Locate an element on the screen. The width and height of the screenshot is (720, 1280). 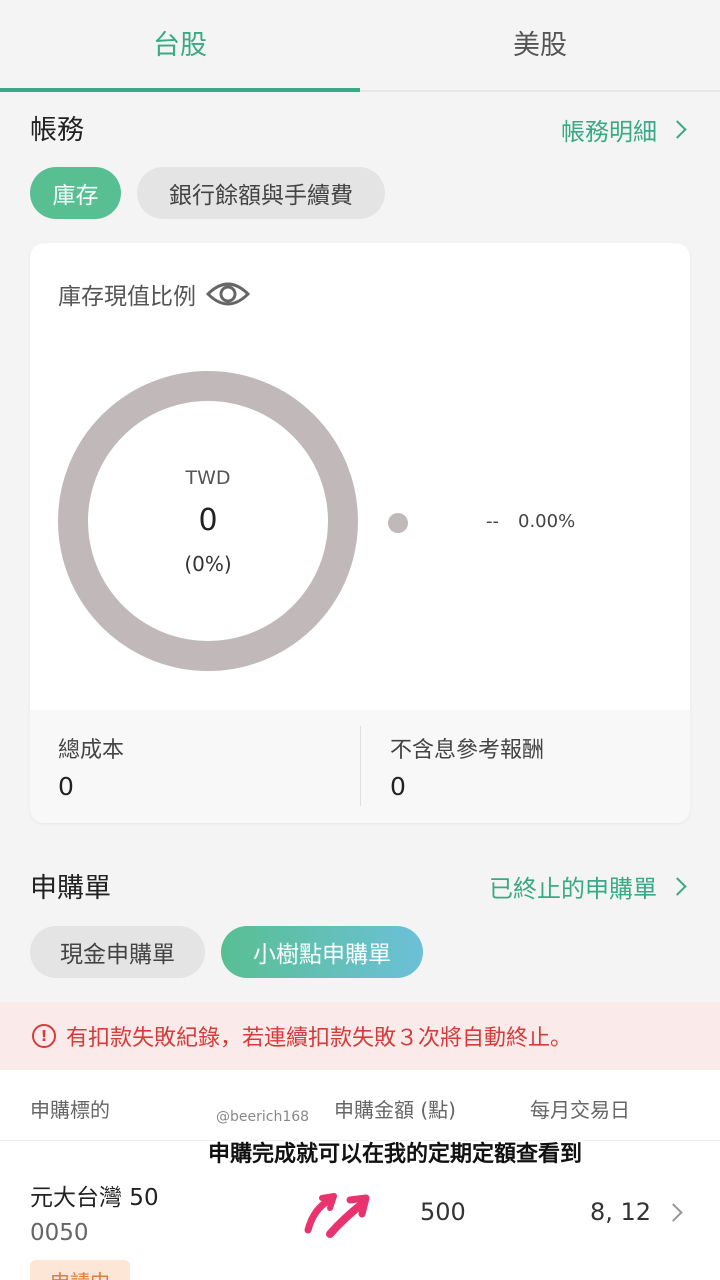
eye-icon is located at coordinates (228, 294).